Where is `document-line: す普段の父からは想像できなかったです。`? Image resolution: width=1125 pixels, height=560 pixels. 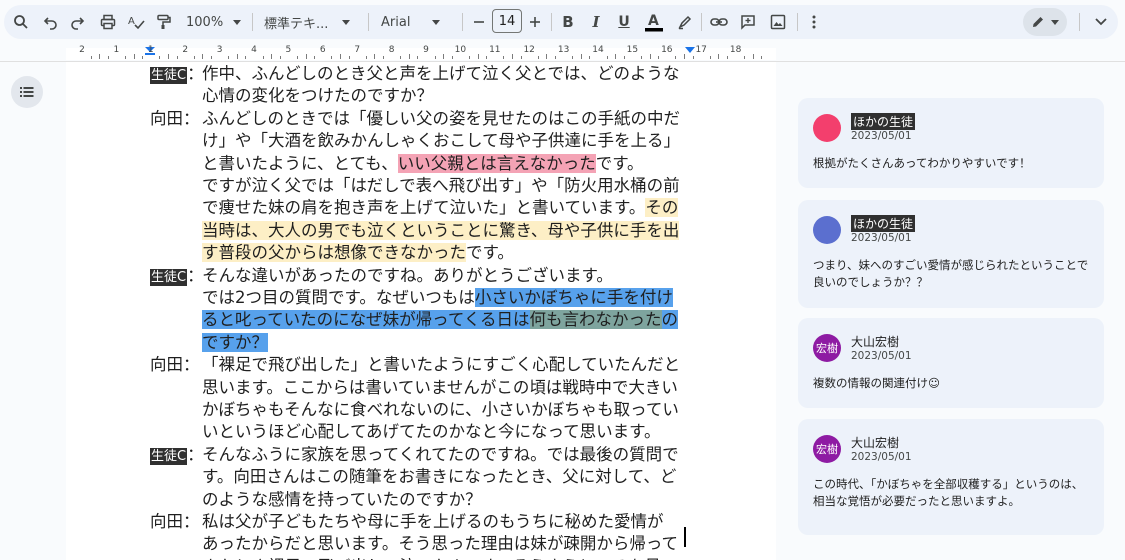
document-line: す普段の父からは想像できなかったです。 is located at coordinates (358, 253).